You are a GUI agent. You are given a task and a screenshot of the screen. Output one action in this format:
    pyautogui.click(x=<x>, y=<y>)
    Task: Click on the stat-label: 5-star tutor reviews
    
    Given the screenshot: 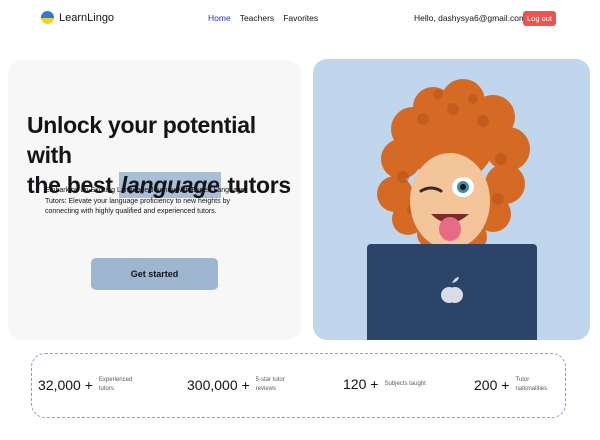 What is the action you would take?
    pyautogui.click(x=270, y=385)
    